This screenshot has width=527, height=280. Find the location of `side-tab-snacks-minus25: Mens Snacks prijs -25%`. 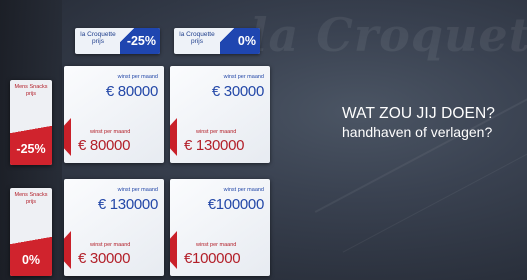

side-tab-snacks-minus25: Mens Snacks prijs -25% is located at coordinates (31, 122).